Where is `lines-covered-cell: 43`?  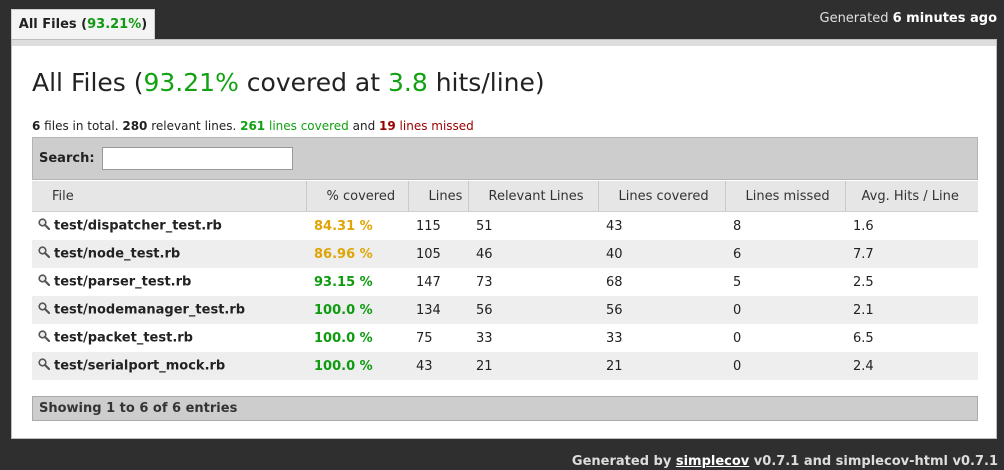
lines-covered-cell: 43 is located at coordinates (661, 225).